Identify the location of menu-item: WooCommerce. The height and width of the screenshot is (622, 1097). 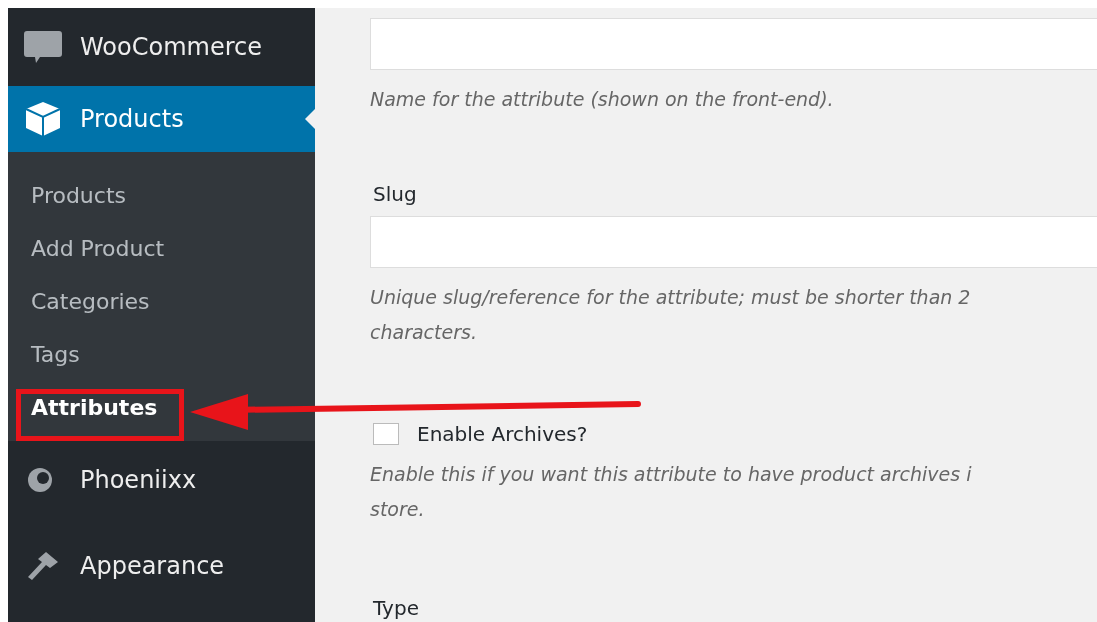
(161, 47).